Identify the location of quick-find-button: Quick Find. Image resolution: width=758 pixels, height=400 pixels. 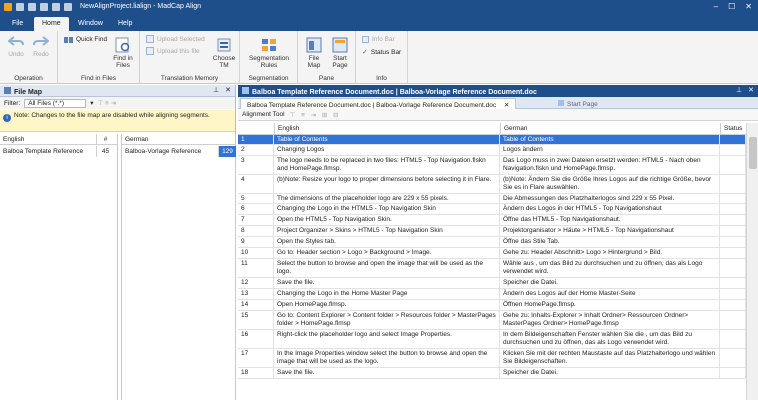
(85, 39).